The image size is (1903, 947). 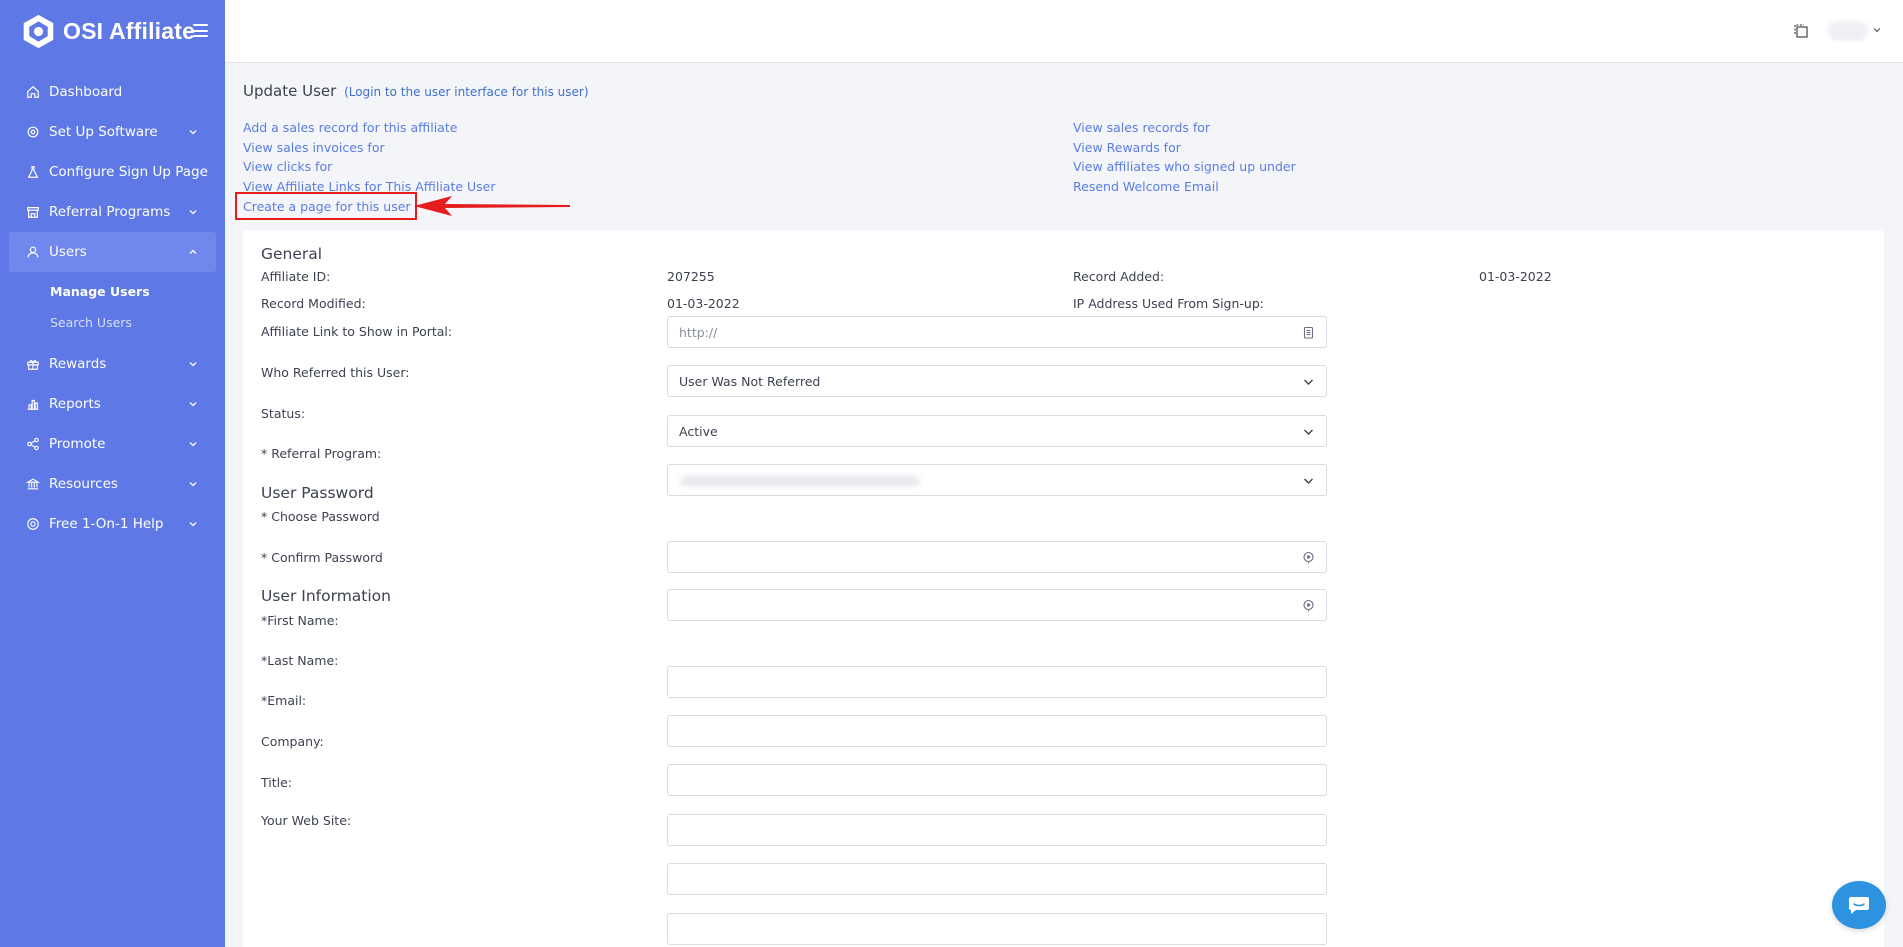 What do you see at coordinates (112, 31) in the screenshot?
I see `brand: OSI Affiliate` at bounding box center [112, 31].